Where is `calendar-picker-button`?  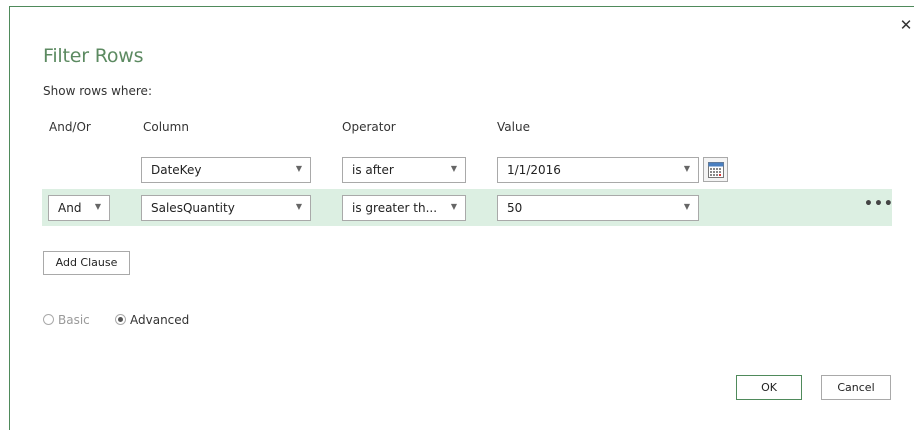 calendar-picker-button is located at coordinates (715, 169).